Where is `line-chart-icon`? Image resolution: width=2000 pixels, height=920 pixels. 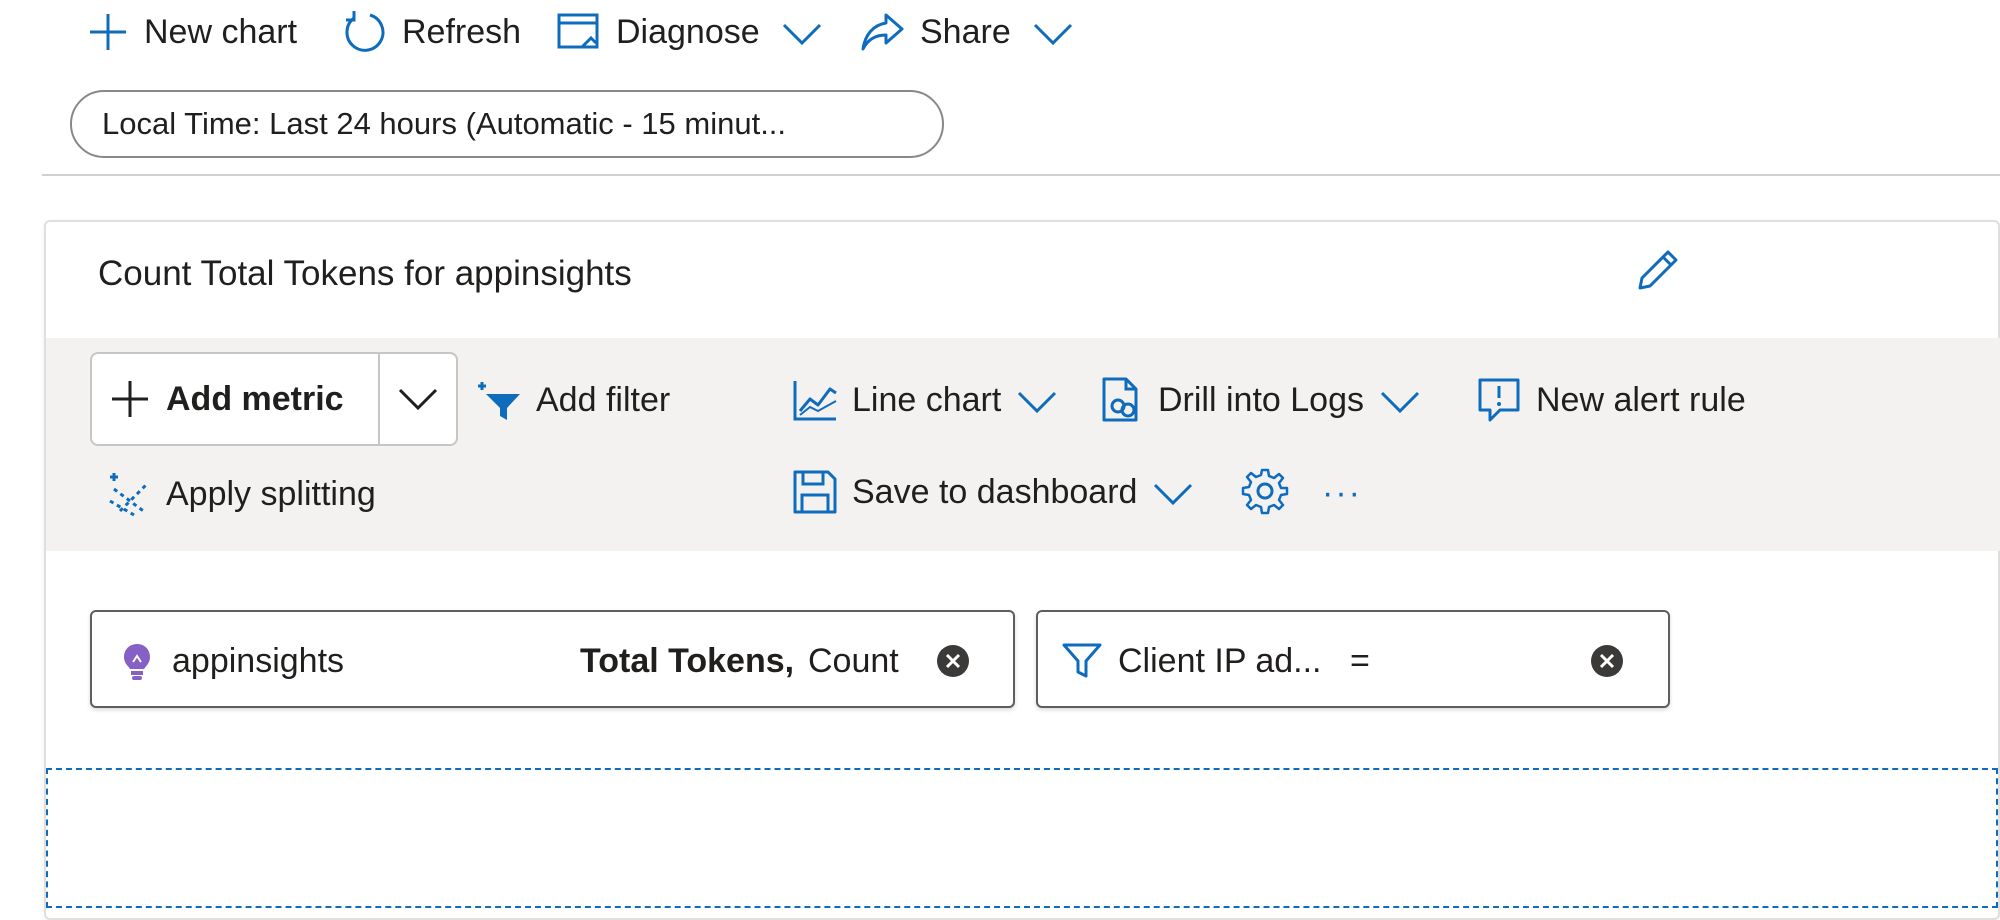 line-chart-icon is located at coordinates (815, 400).